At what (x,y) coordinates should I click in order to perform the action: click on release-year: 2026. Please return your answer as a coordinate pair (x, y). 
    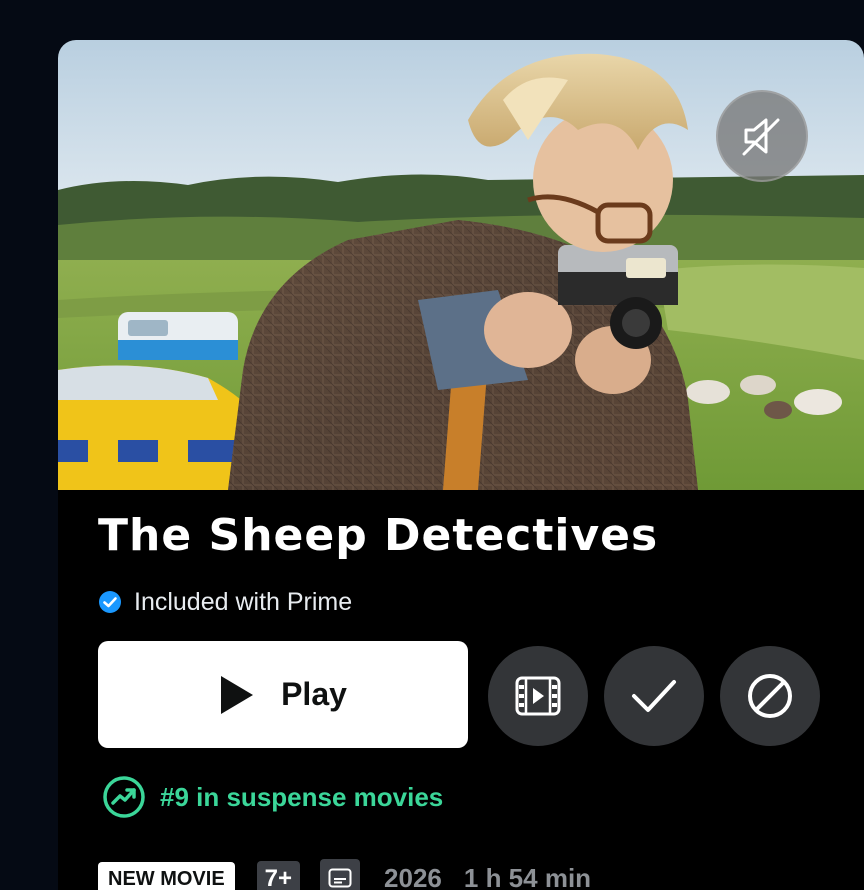
    Looking at the image, I should click on (413, 876).